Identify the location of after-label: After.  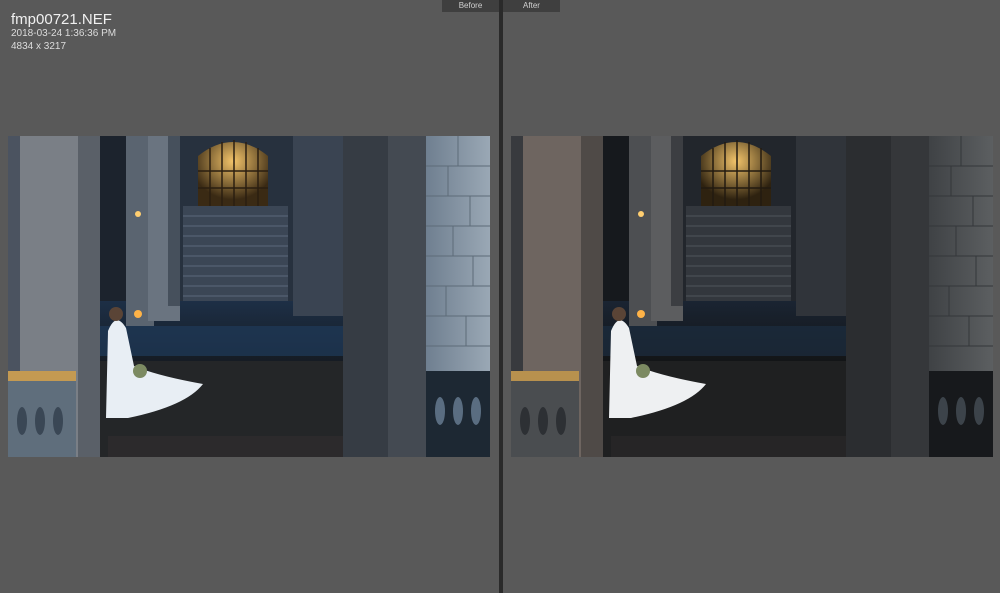
(531, 6).